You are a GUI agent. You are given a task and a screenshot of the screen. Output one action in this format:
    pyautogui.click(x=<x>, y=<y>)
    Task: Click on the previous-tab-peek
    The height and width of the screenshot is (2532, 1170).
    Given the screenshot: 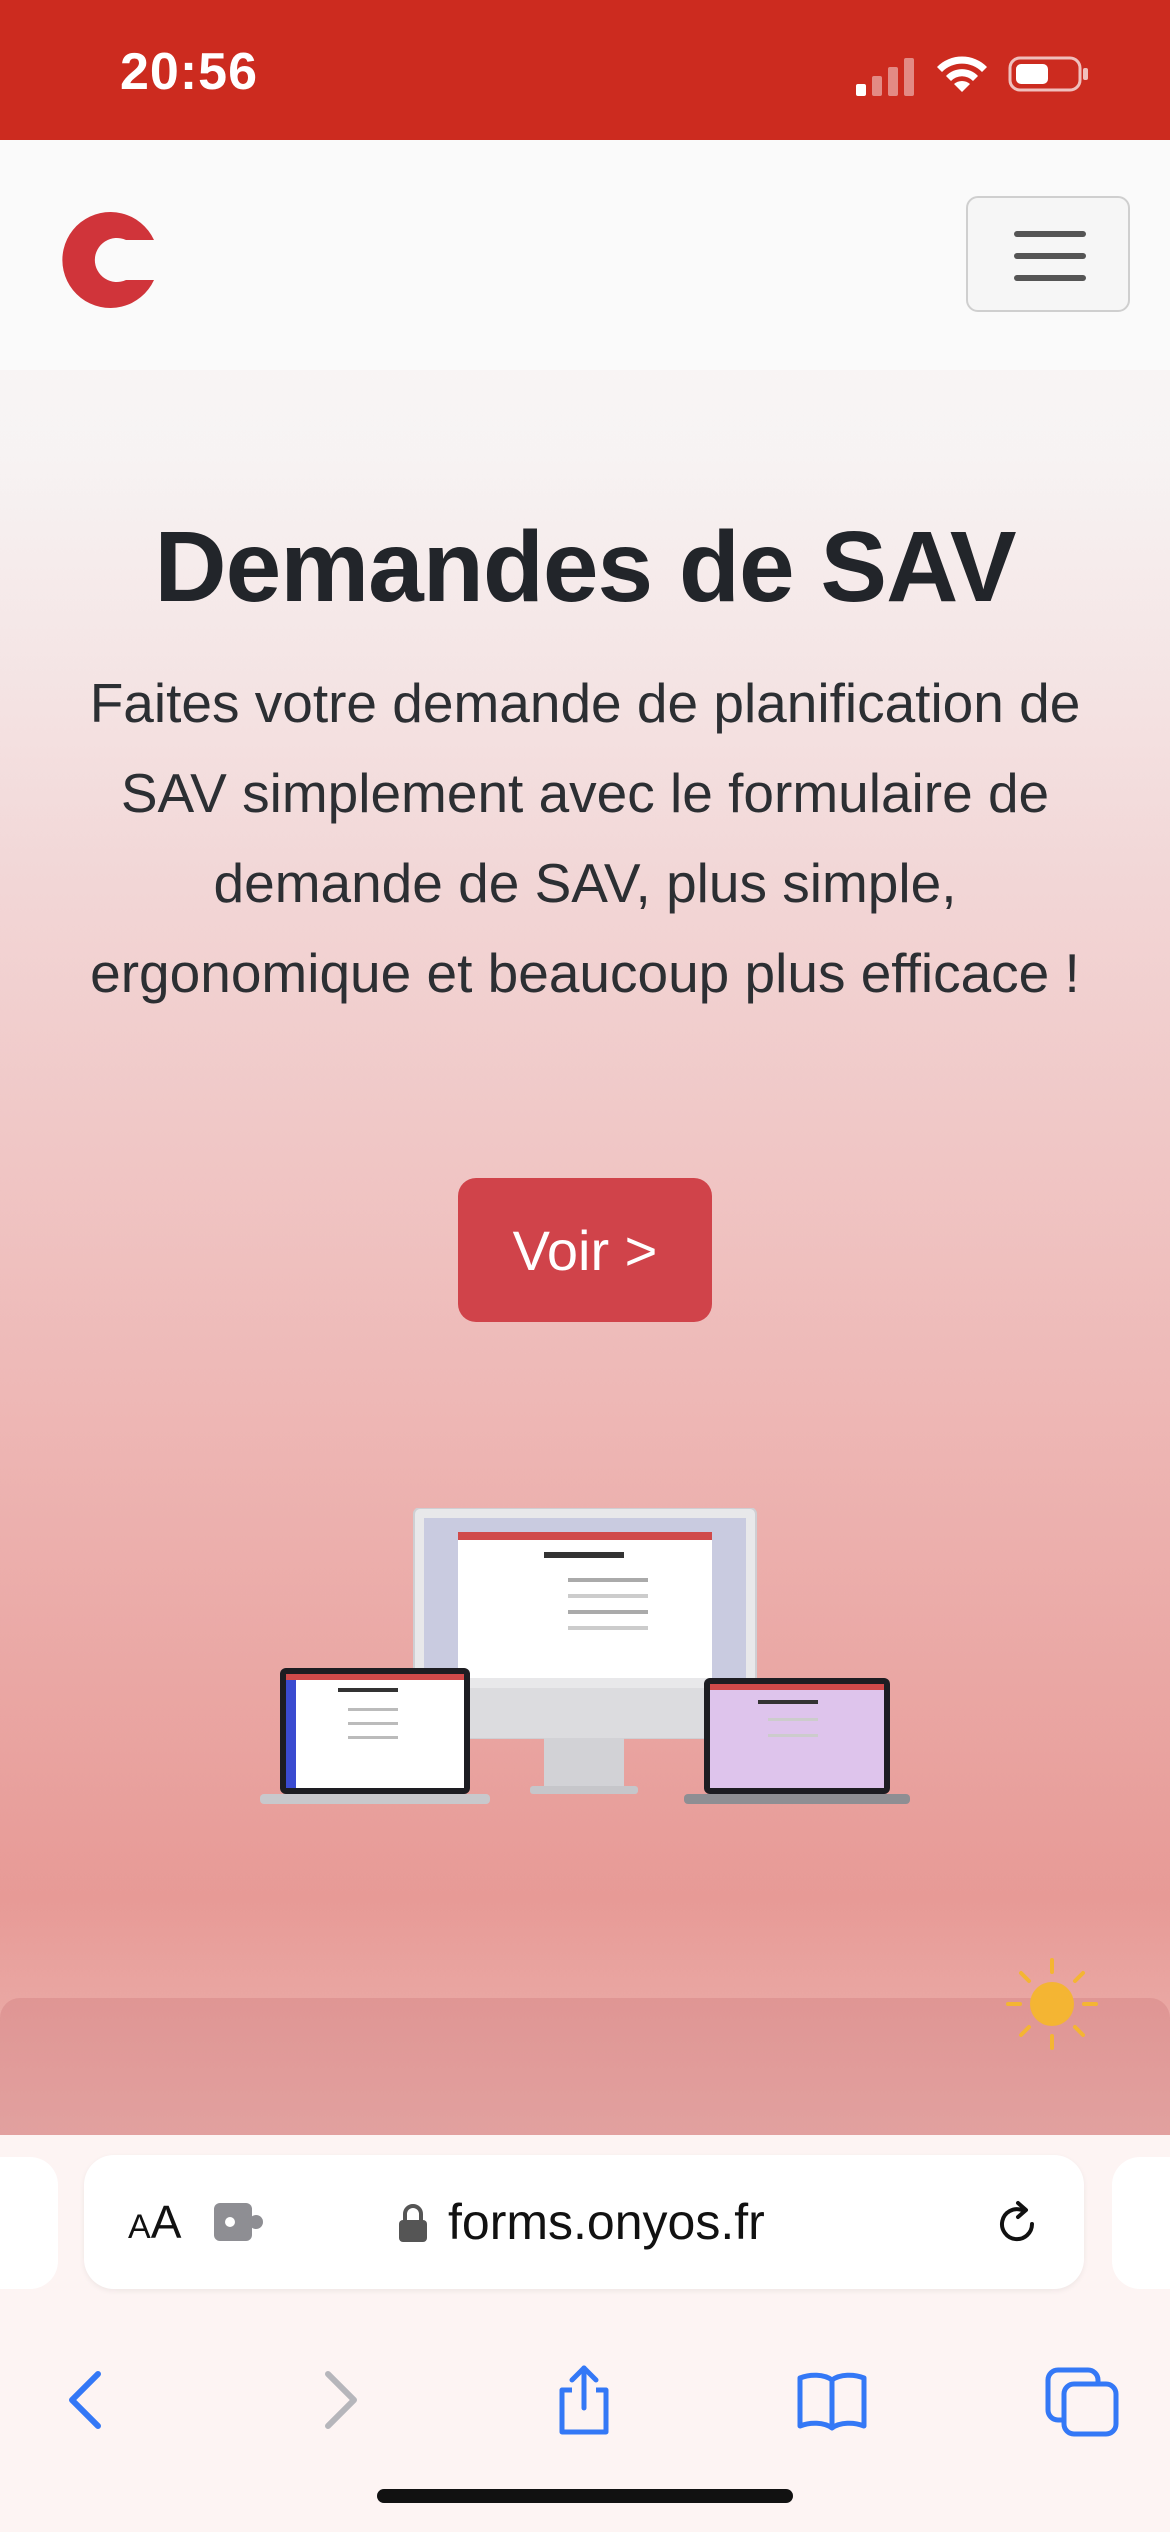 What is the action you would take?
    pyautogui.click(x=29, y=2223)
    